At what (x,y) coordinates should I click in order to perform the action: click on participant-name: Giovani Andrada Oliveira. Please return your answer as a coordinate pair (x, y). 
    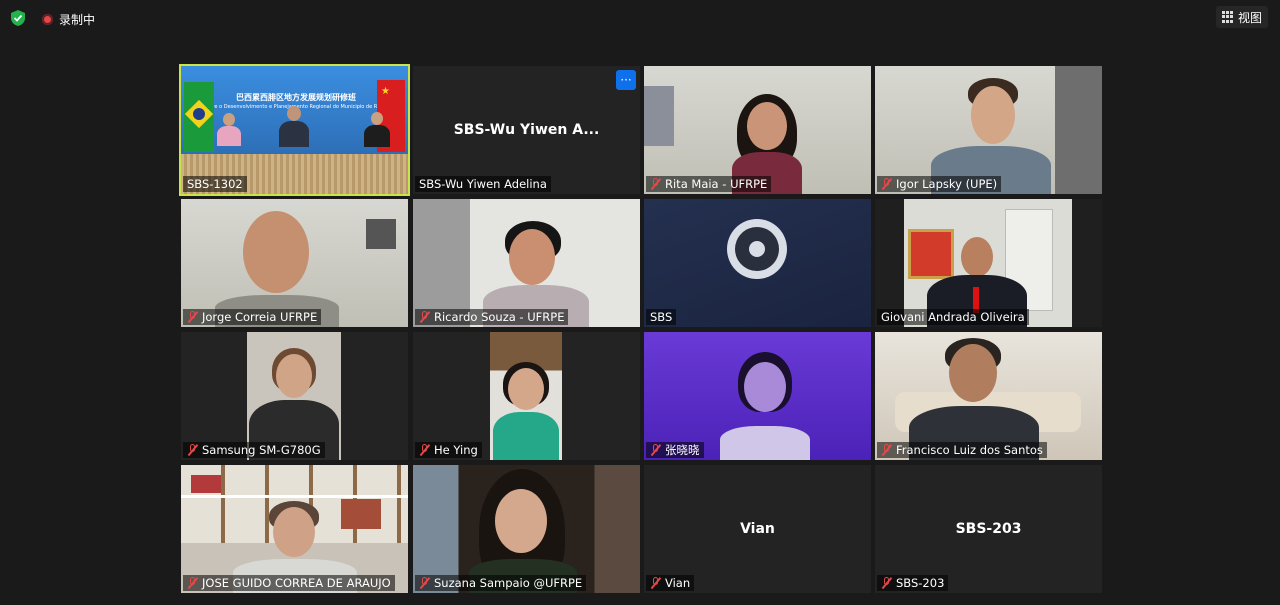
    Looking at the image, I should click on (953, 317).